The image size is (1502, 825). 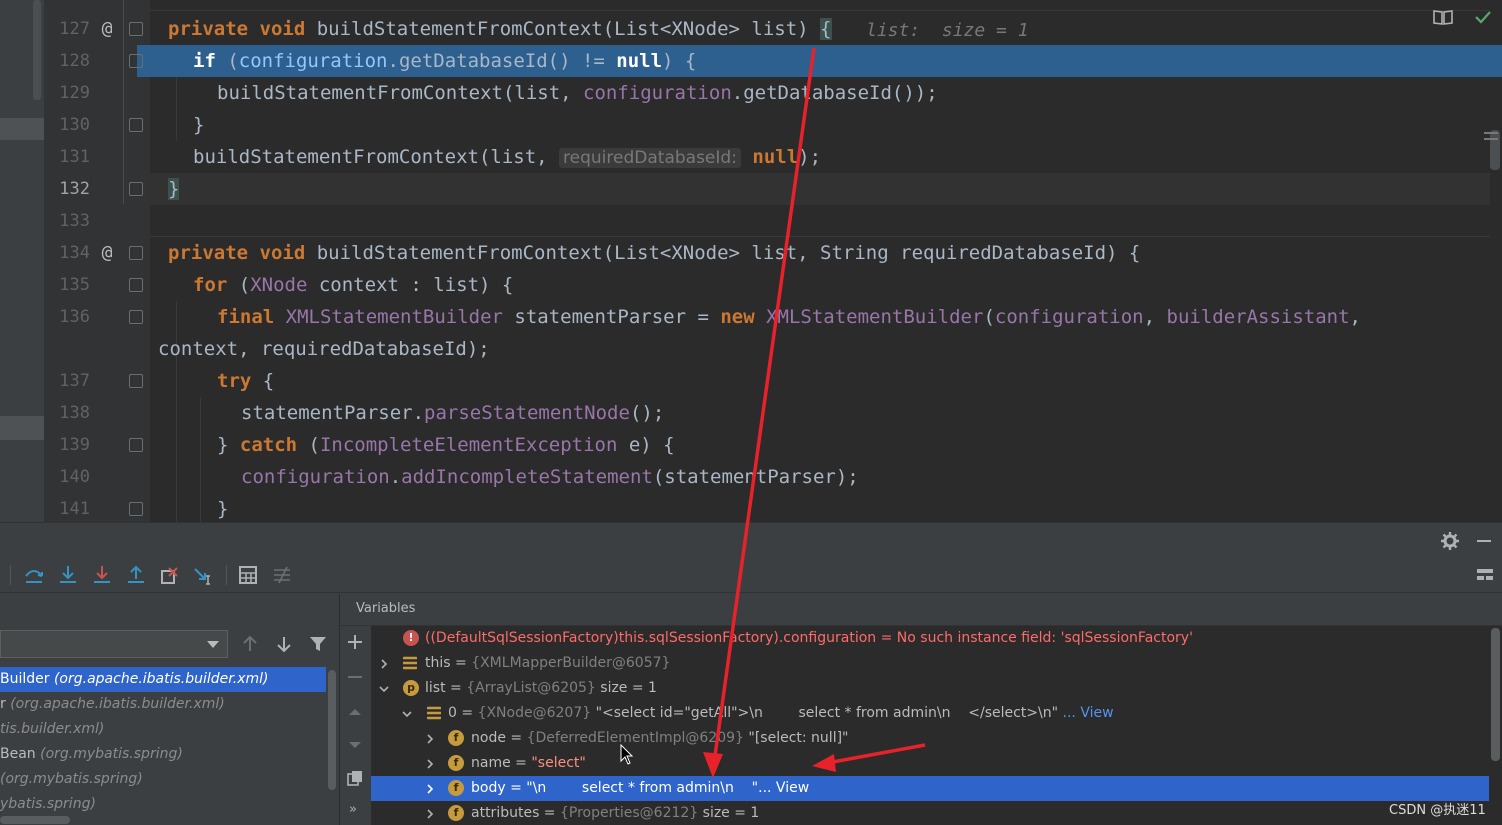 What do you see at coordinates (74, 253) in the screenshot?
I see `line-number: 134` at bounding box center [74, 253].